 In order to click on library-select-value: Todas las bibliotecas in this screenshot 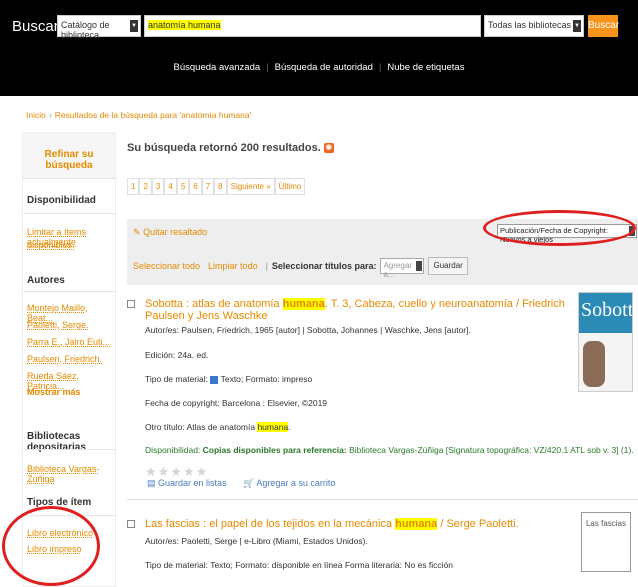, I will do `click(530, 25)`.